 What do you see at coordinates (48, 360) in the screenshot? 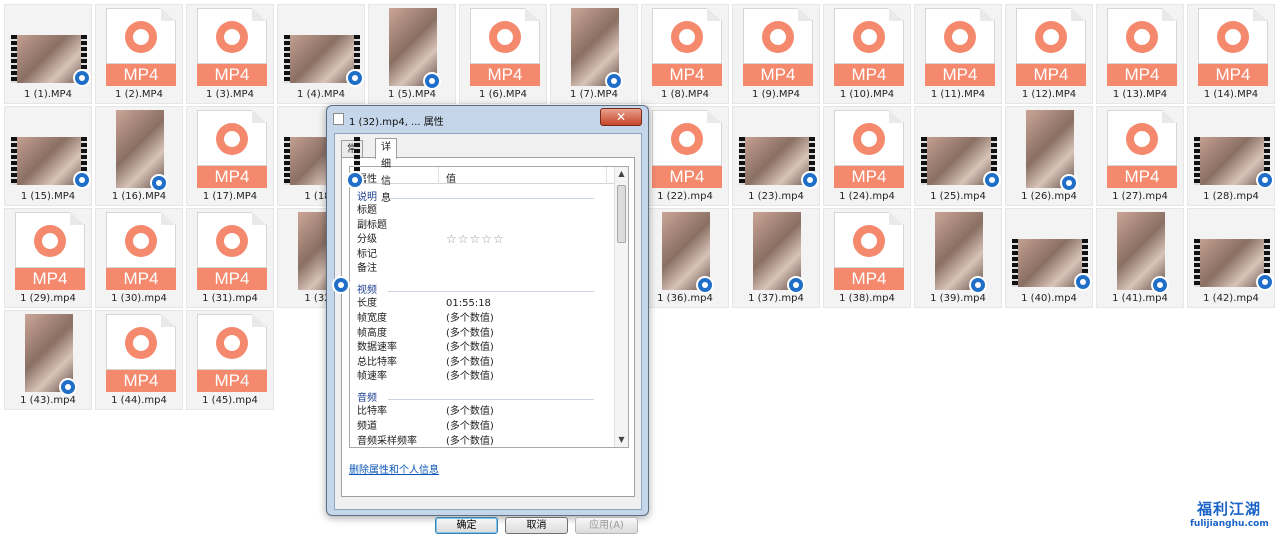
I see `file-tile: 1 (43).mp4` at bounding box center [48, 360].